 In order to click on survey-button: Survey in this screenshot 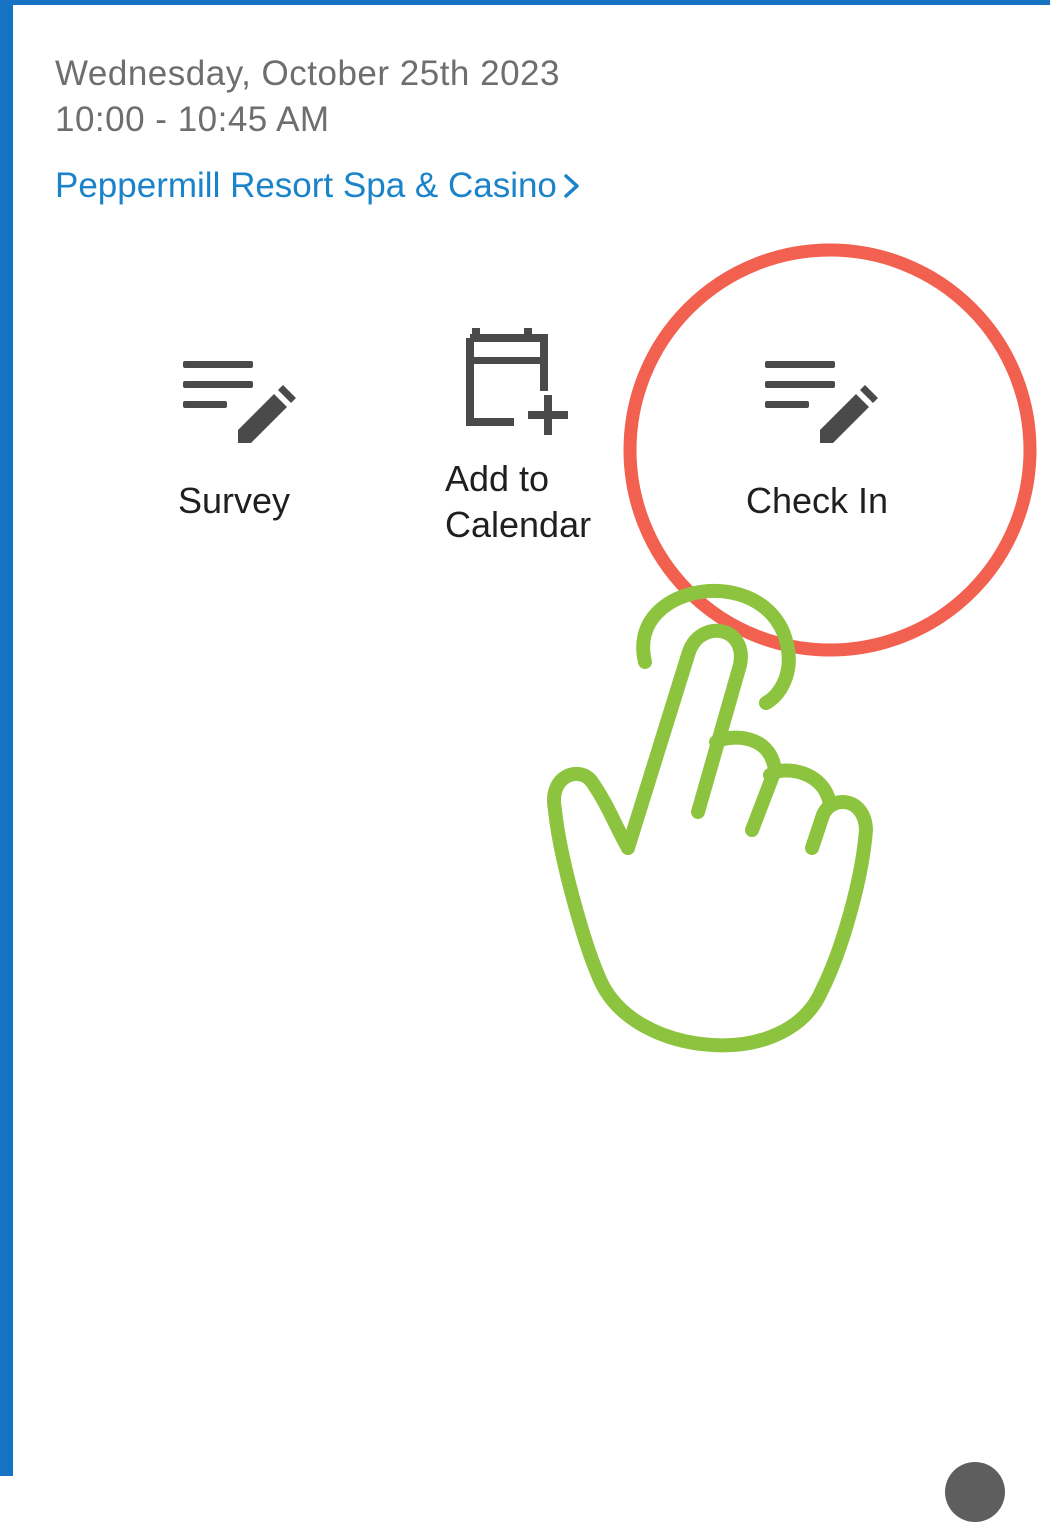, I will do `click(240, 440)`.